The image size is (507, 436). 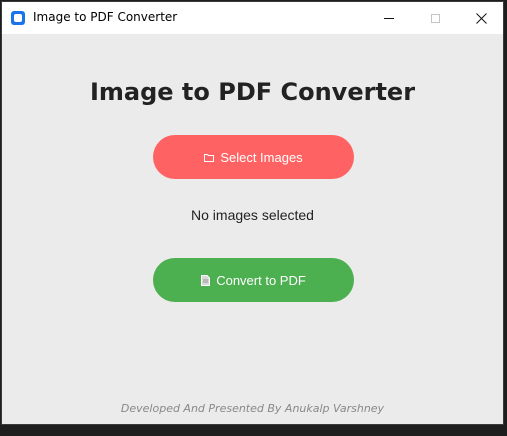 I want to click on title-bar: Image to PDF Converter, so click(x=252, y=18).